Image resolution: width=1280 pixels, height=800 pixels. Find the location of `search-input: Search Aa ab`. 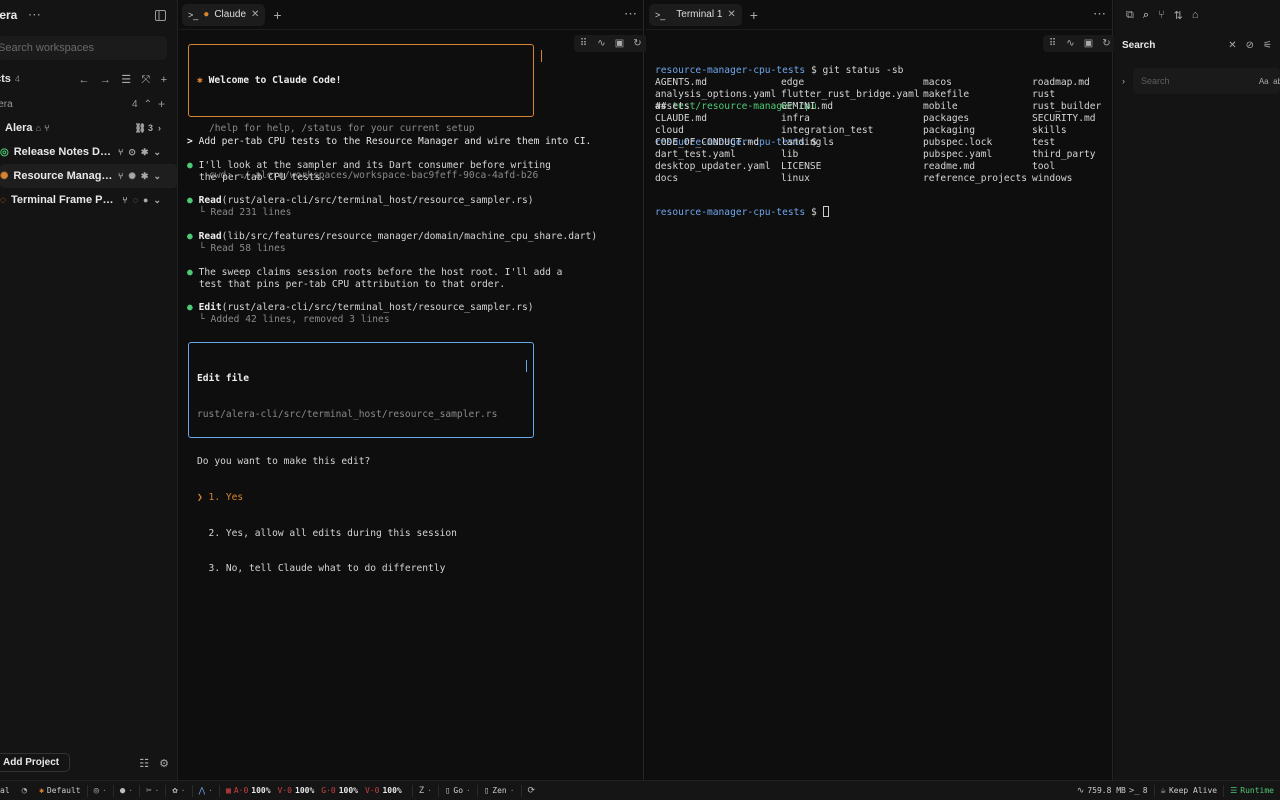

search-input: Search Aa ab is located at coordinates (1206, 81).